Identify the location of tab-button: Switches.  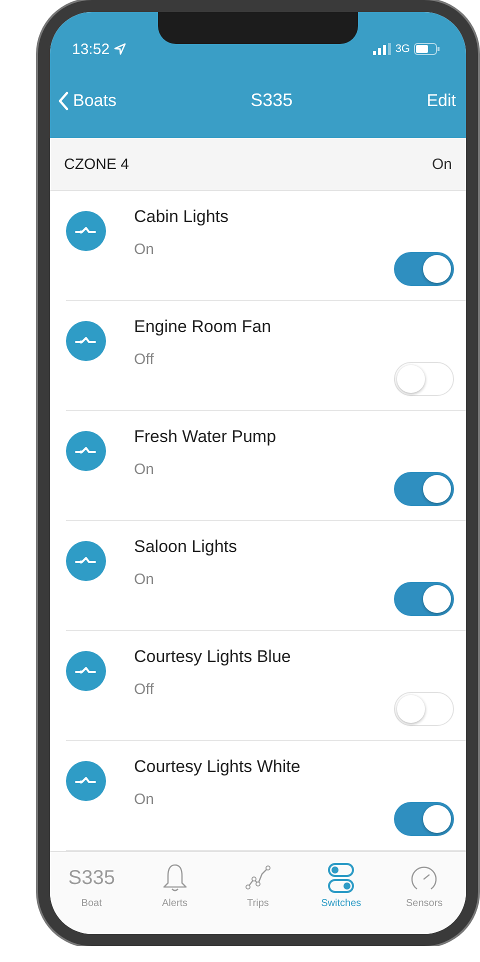
(341, 885).